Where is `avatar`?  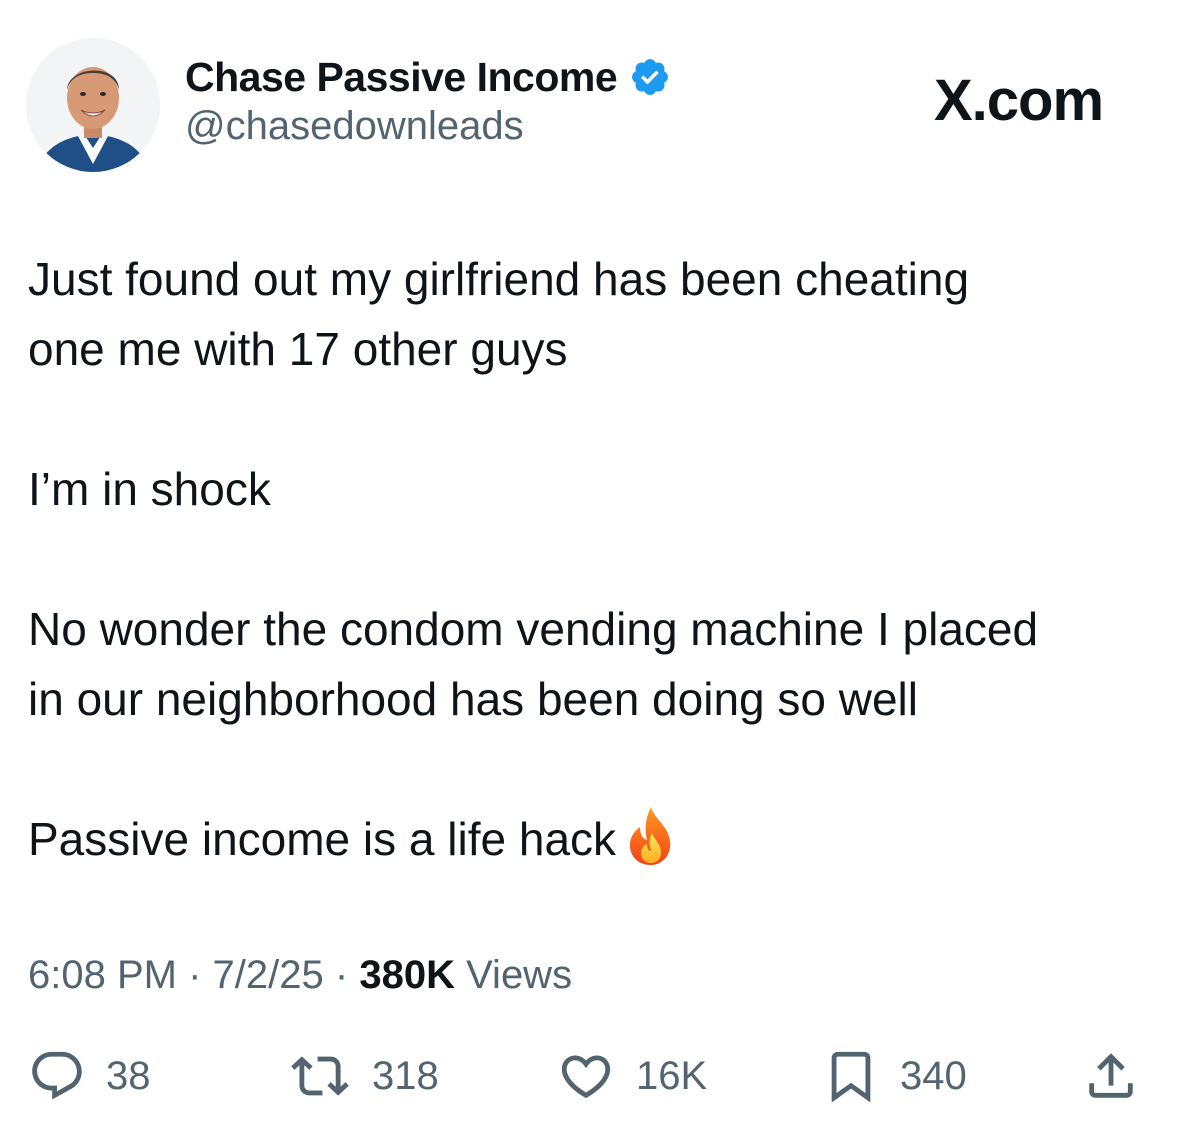 avatar is located at coordinates (93, 105).